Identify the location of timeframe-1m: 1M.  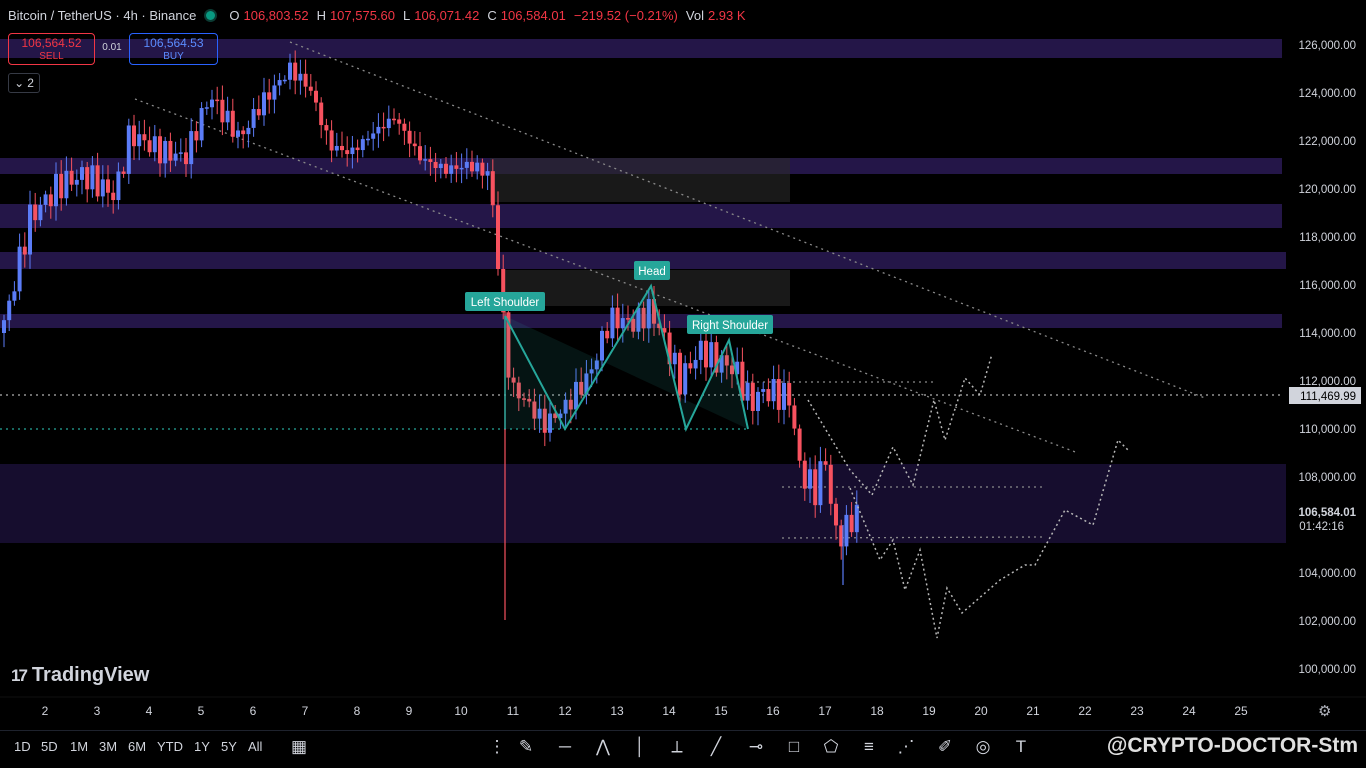
(79, 746).